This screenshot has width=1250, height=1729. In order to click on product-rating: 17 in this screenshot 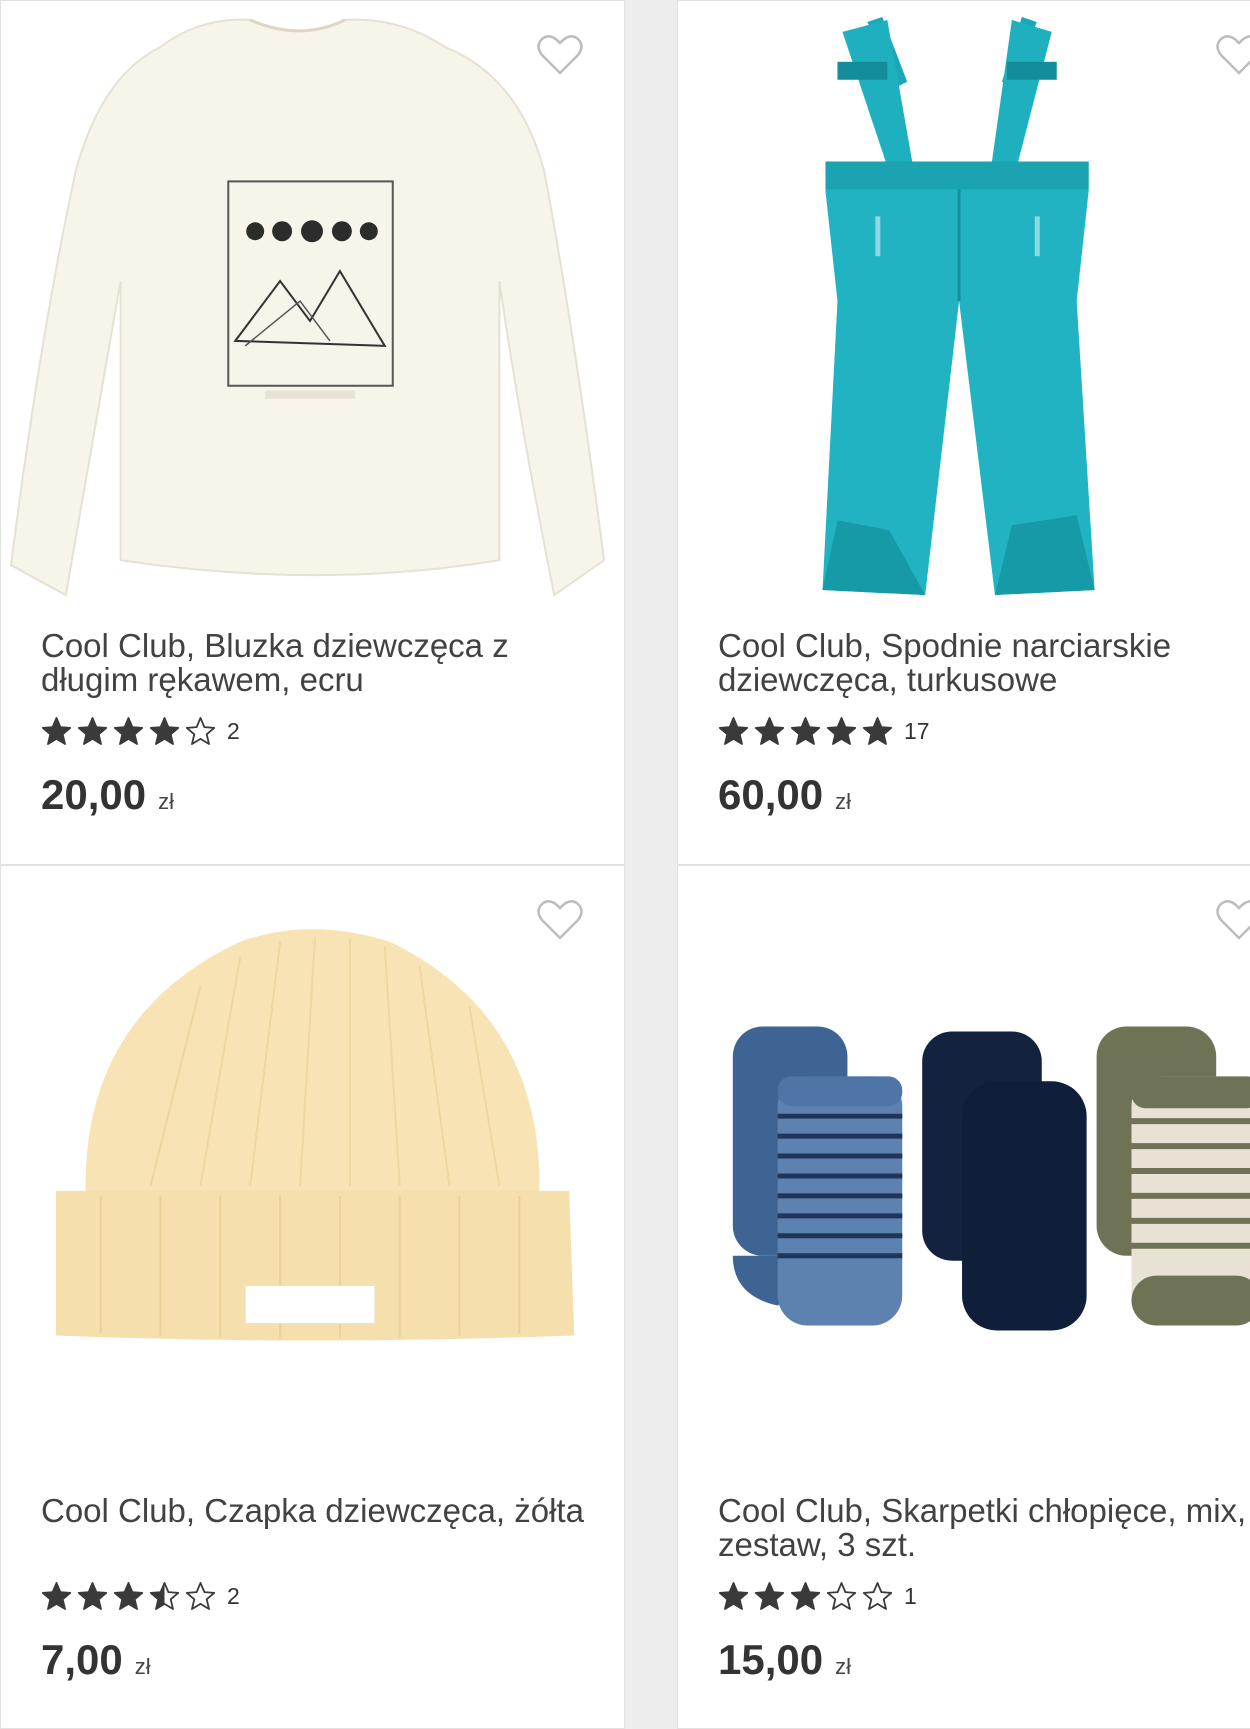, I will do `click(824, 731)`.